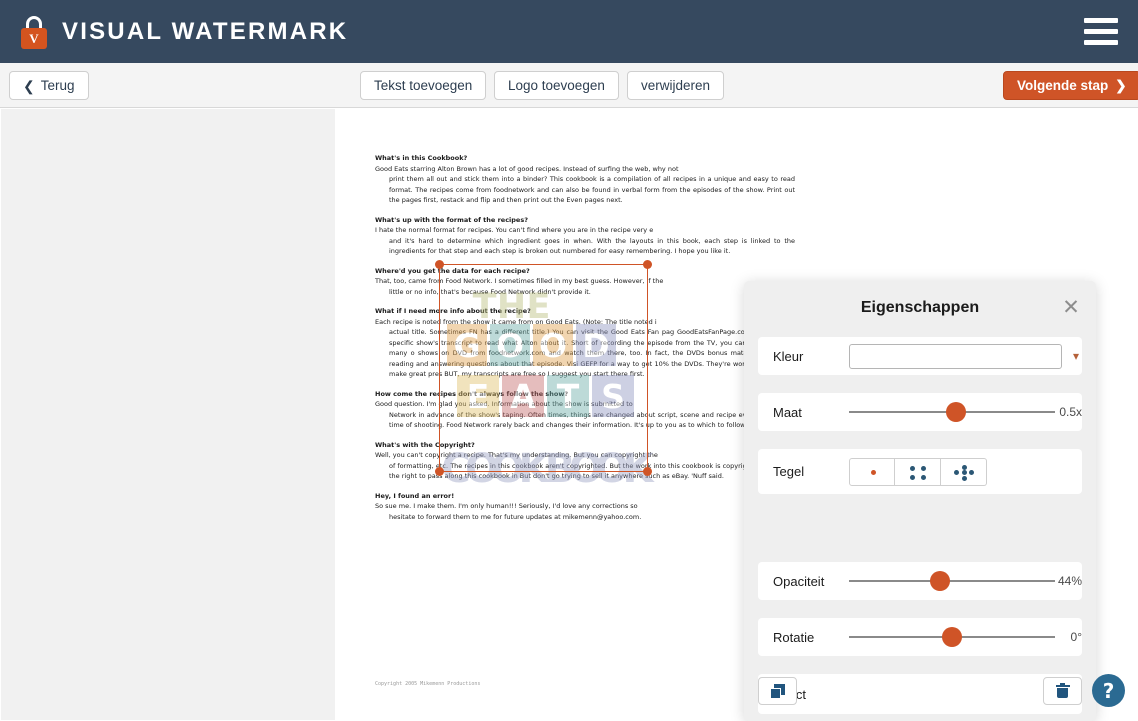  I want to click on lock-icon: V, so click(34, 32).